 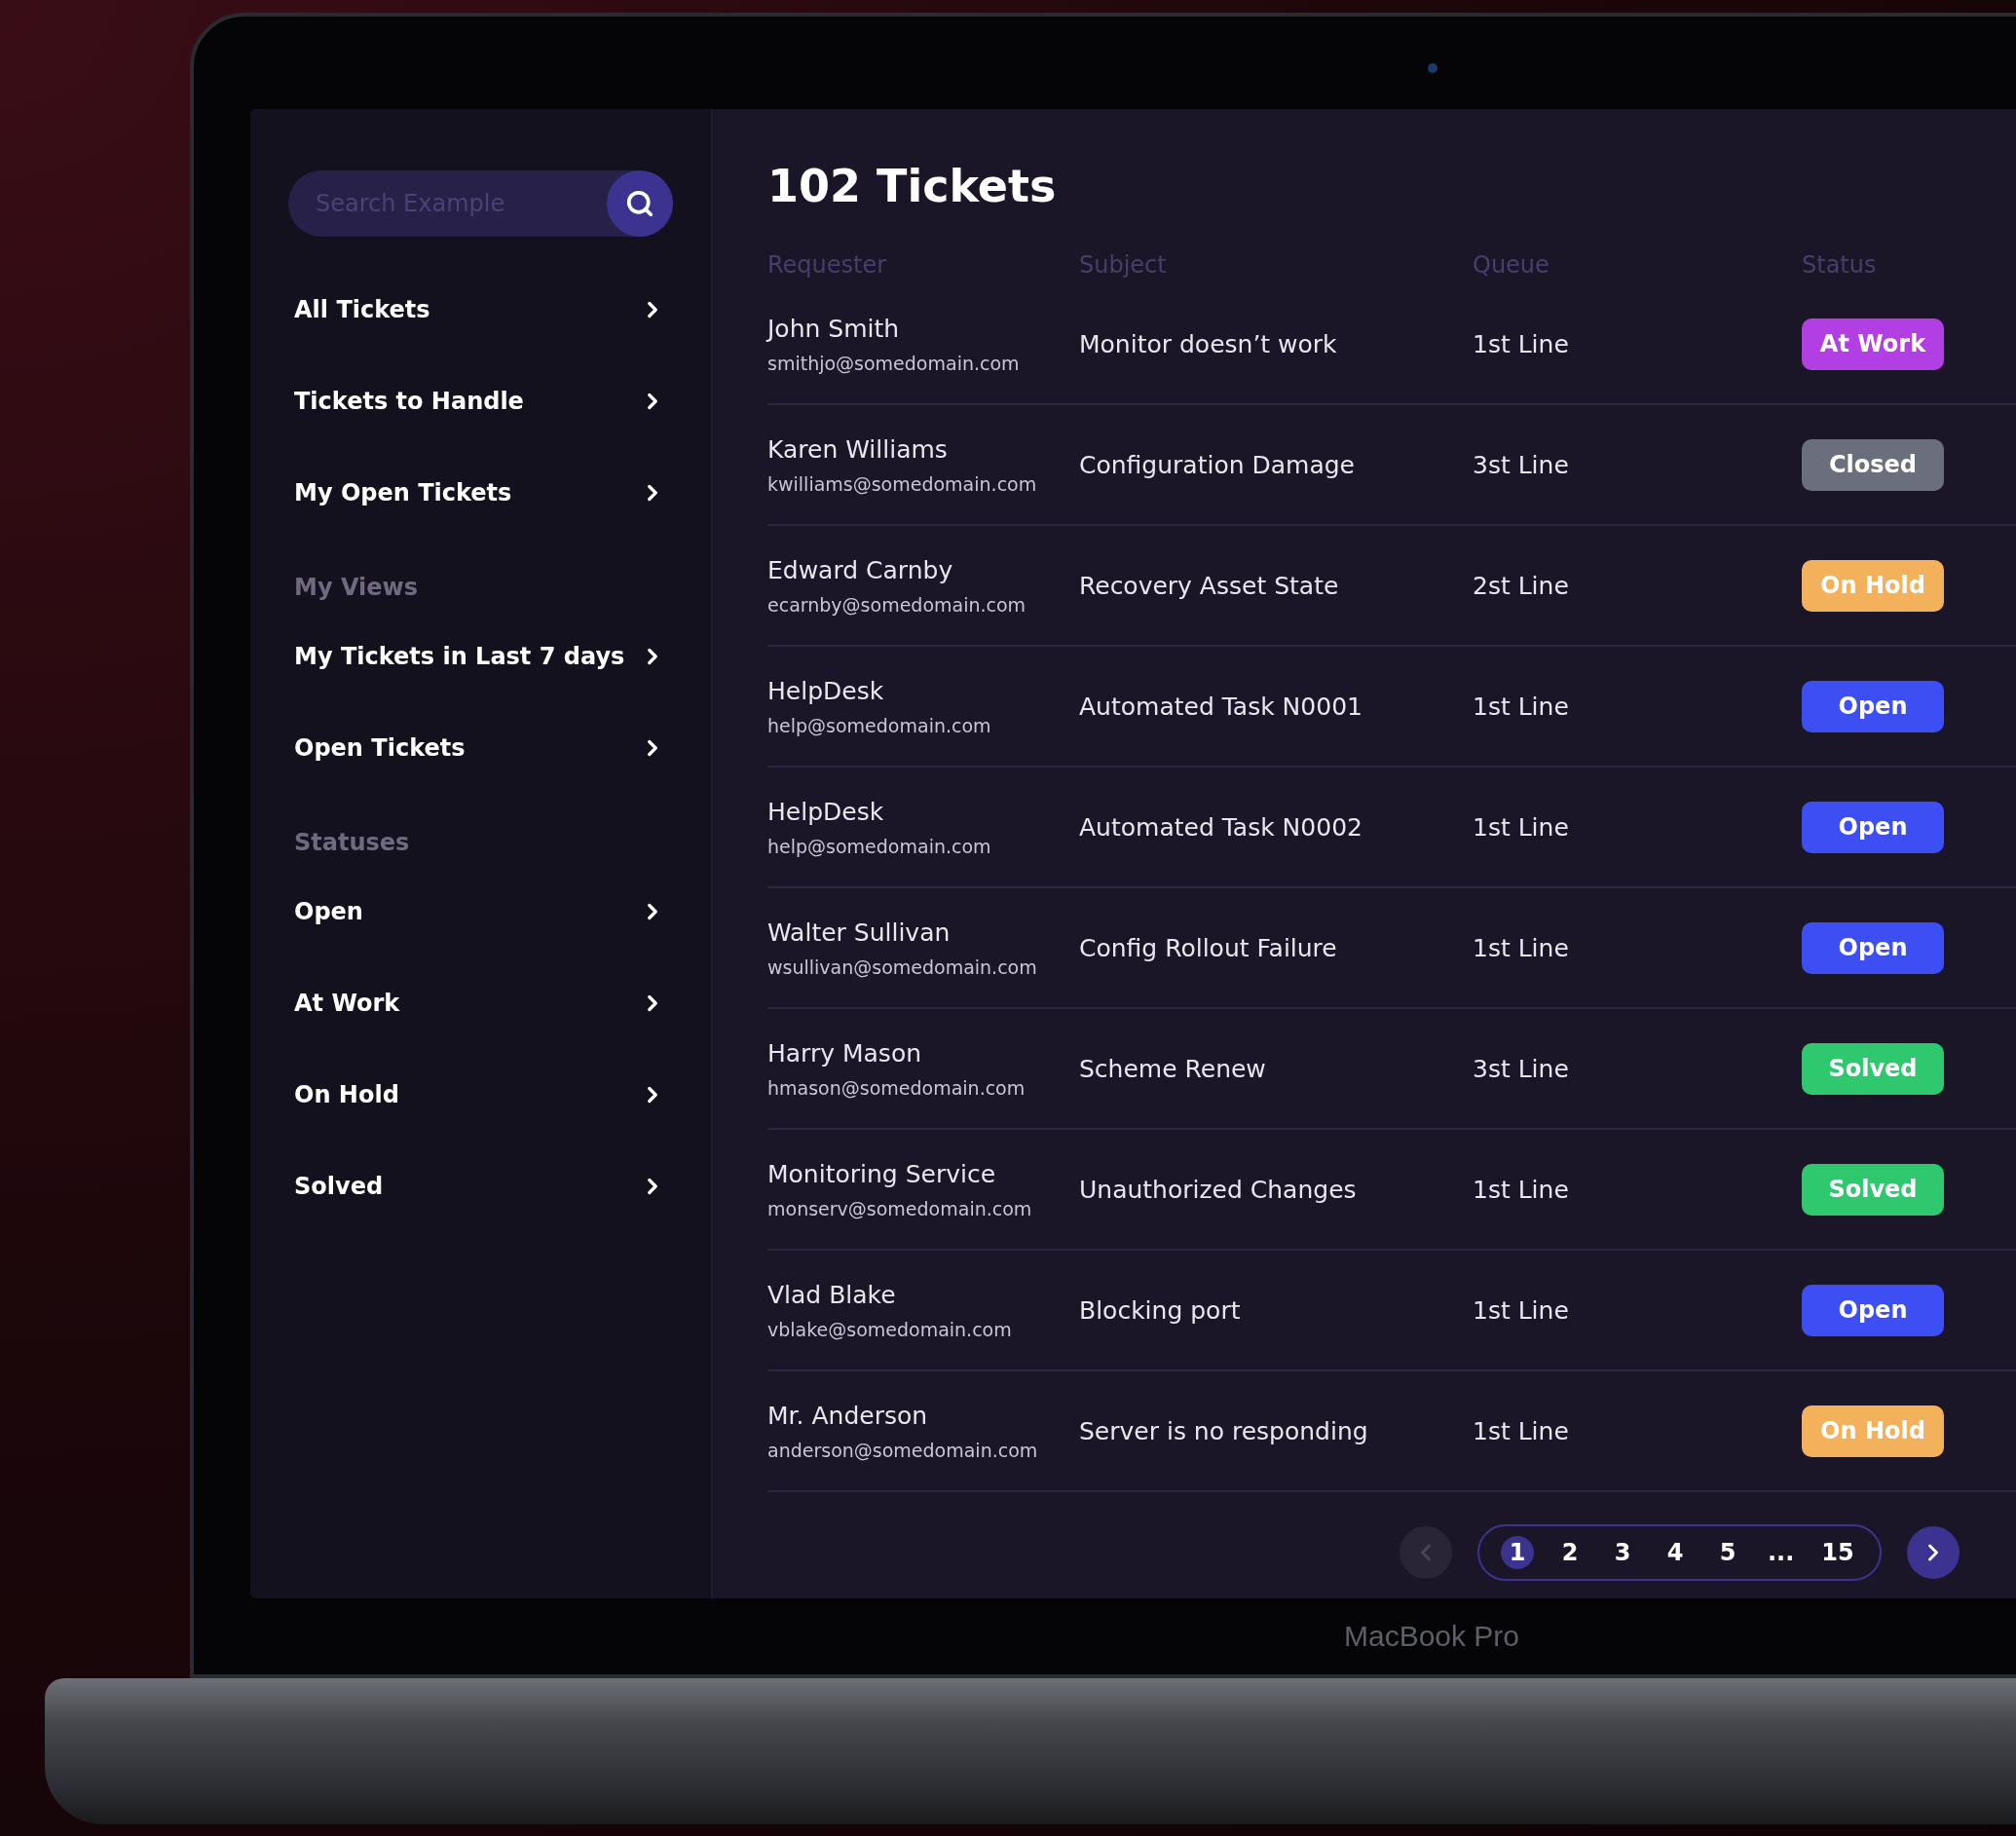 I want to click on nav-item: My Tickets in Last 7 days, so click(x=480, y=656).